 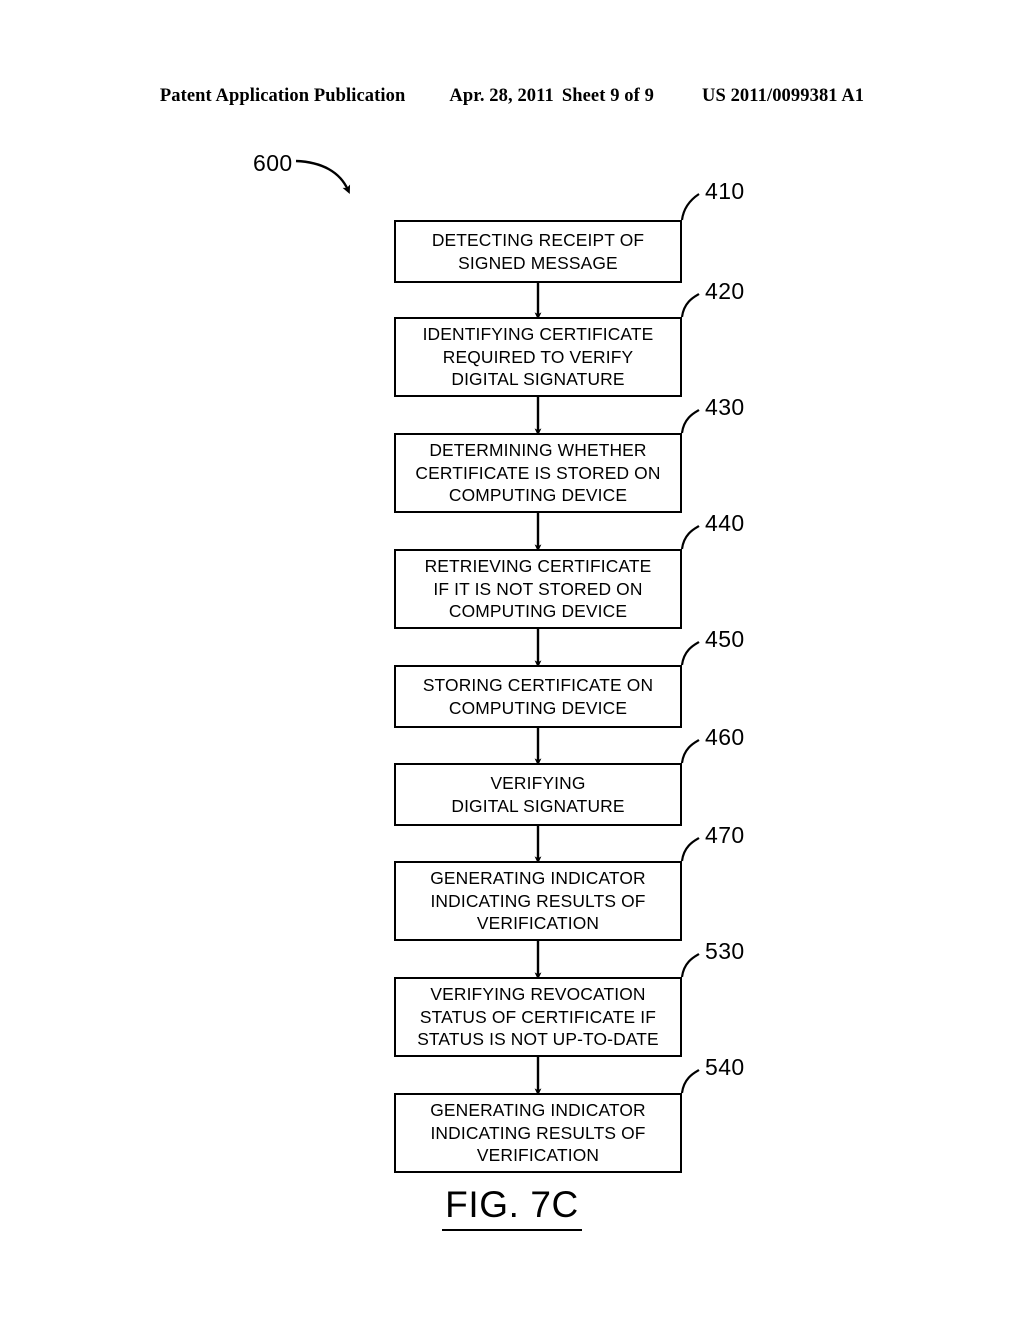 What do you see at coordinates (725, 639) in the screenshot?
I see `reference-numeral-450: 450` at bounding box center [725, 639].